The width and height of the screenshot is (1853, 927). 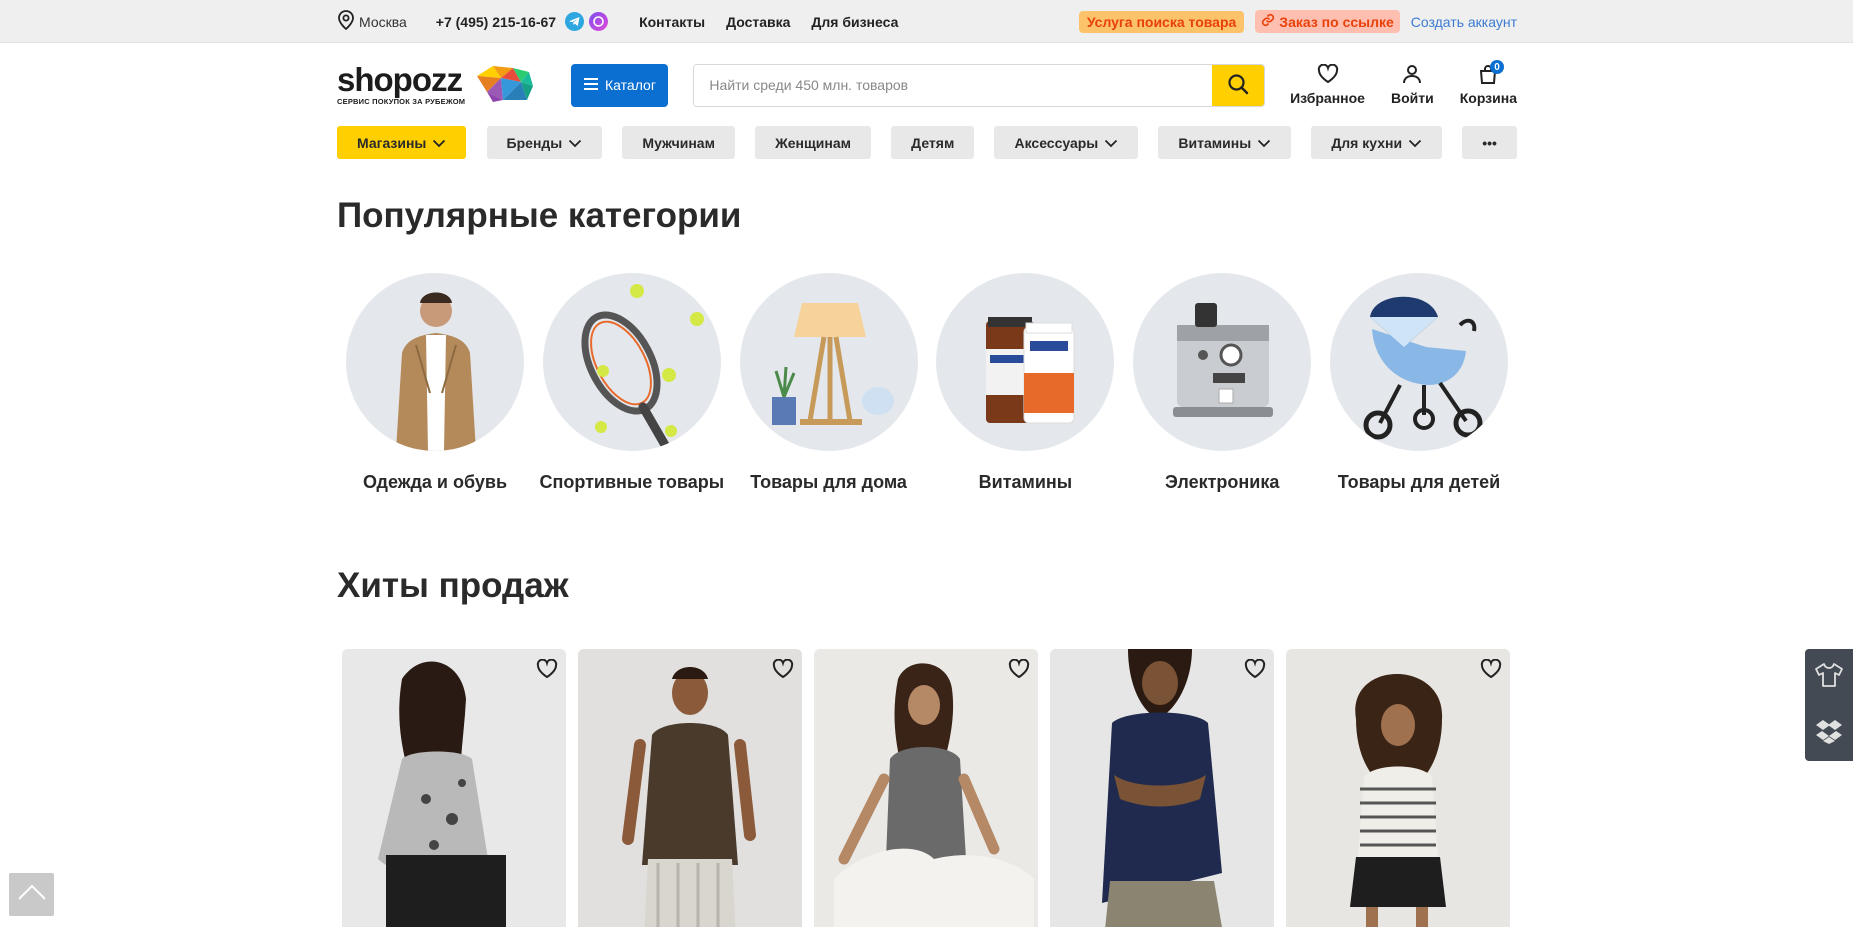 I want to click on logo-text: shopozz СЕРВИС ПОКУПОК ЗА РУБЕЖОМ, so click(x=401, y=83).